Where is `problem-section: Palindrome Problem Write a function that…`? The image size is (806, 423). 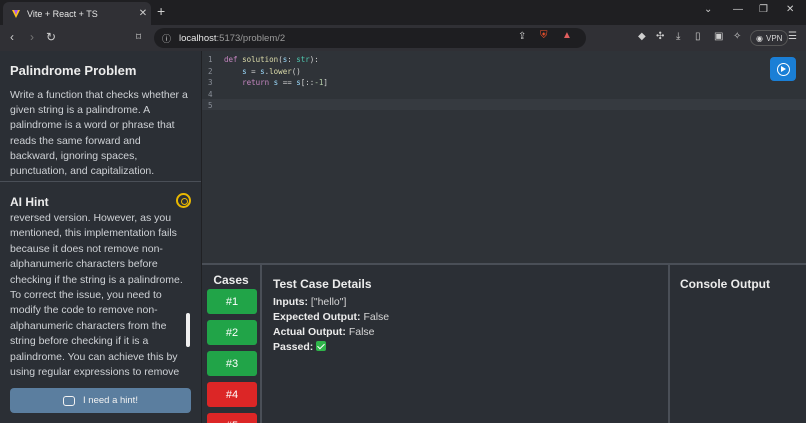 problem-section: Palindrome Problem Write a function that… is located at coordinates (100, 116).